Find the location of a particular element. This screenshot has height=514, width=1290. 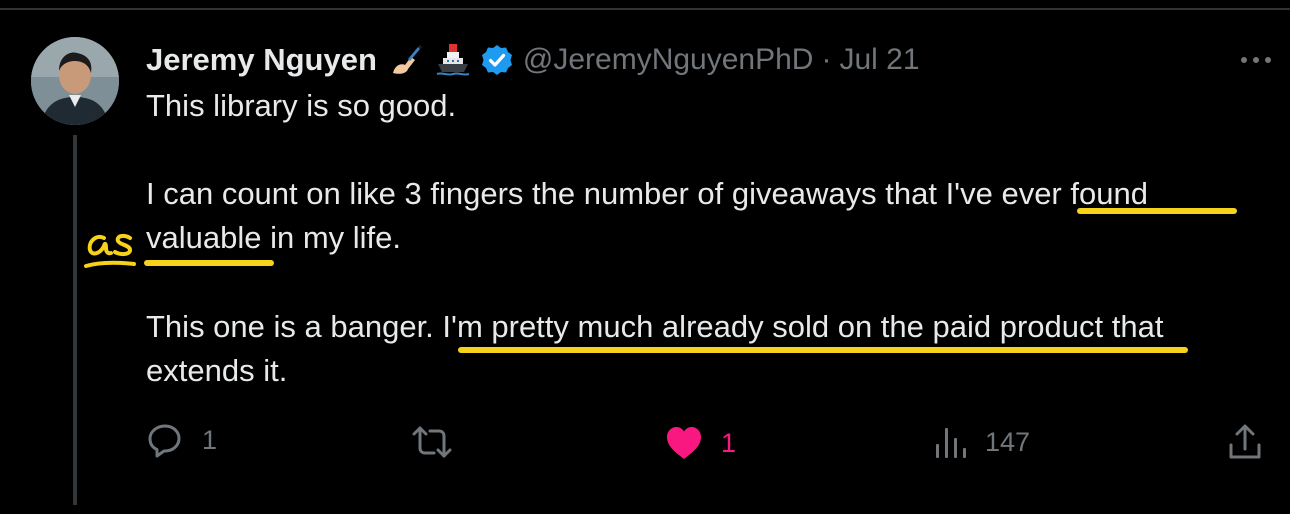

verified-badge-icon is located at coordinates (497, 60).